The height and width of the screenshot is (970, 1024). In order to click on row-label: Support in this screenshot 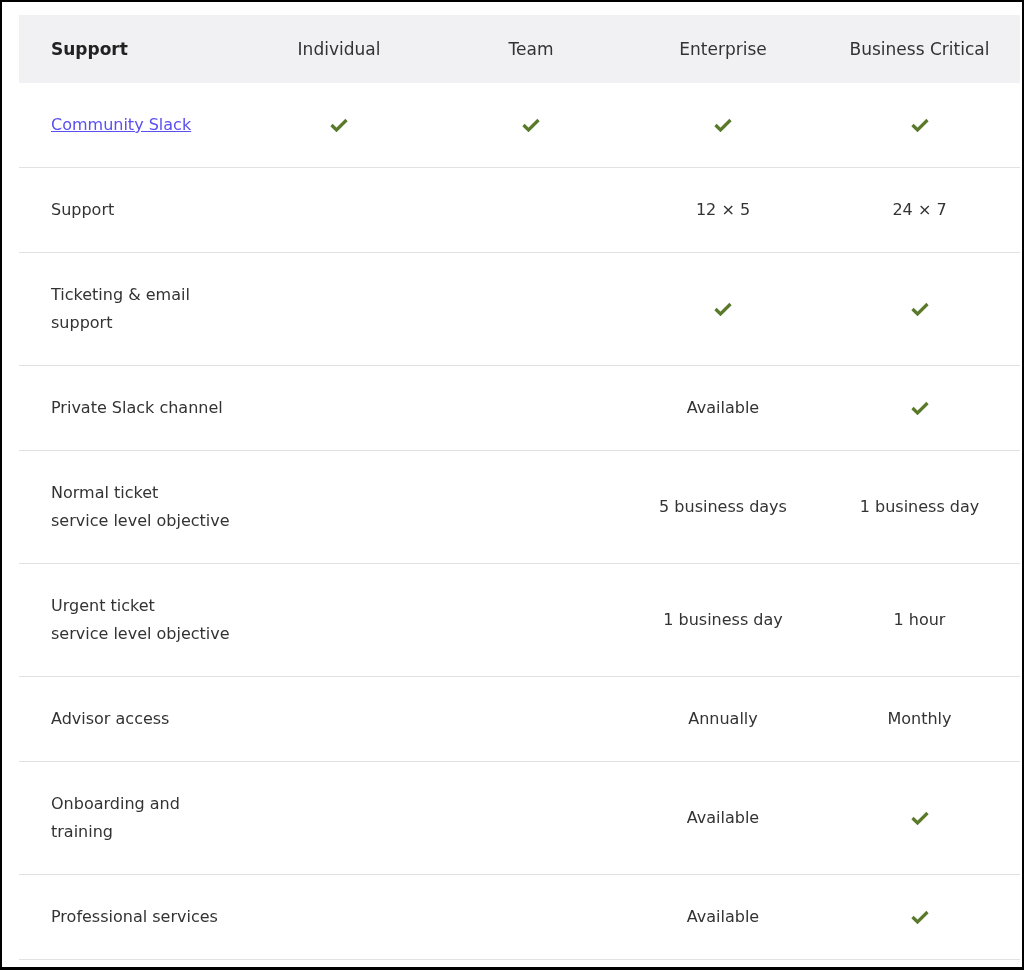, I will do `click(83, 210)`.